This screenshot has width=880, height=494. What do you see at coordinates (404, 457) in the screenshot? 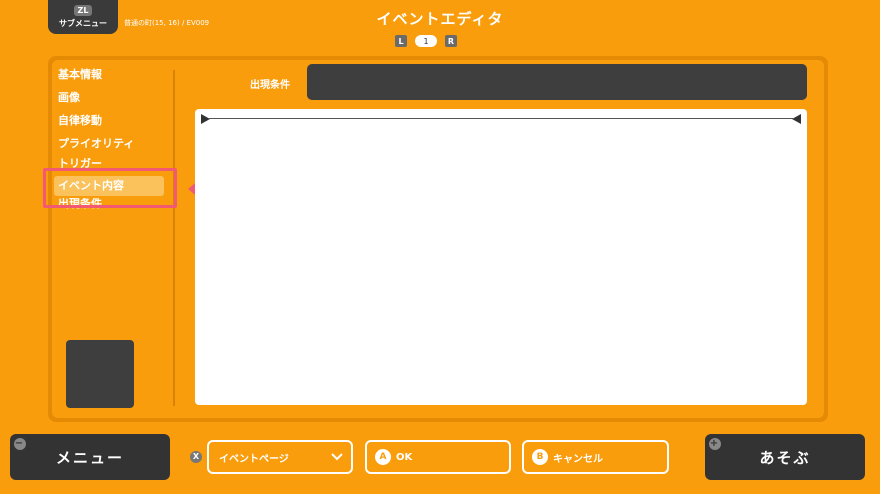
I see `ok-label: OK` at bounding box center [404, 457].